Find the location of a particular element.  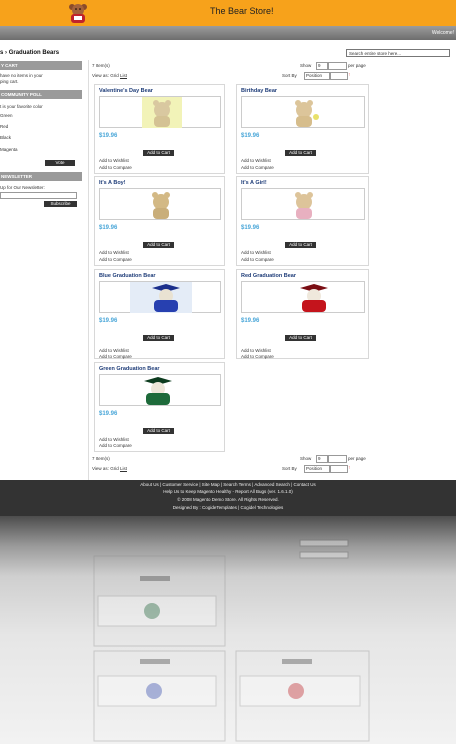

sort-dropdown-bottom is located at coordinates (339, 469).